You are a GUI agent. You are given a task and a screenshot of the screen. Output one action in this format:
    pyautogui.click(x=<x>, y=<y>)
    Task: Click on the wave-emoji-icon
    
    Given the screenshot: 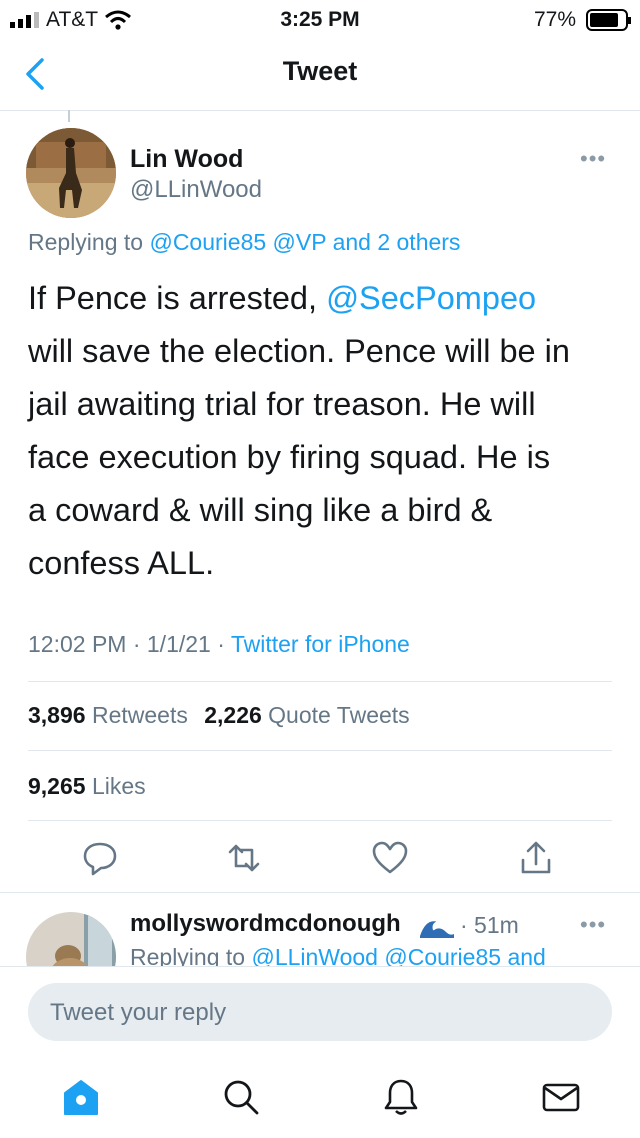 What is the action you would take?
    pyautogui.click(x=437, y=929)
    